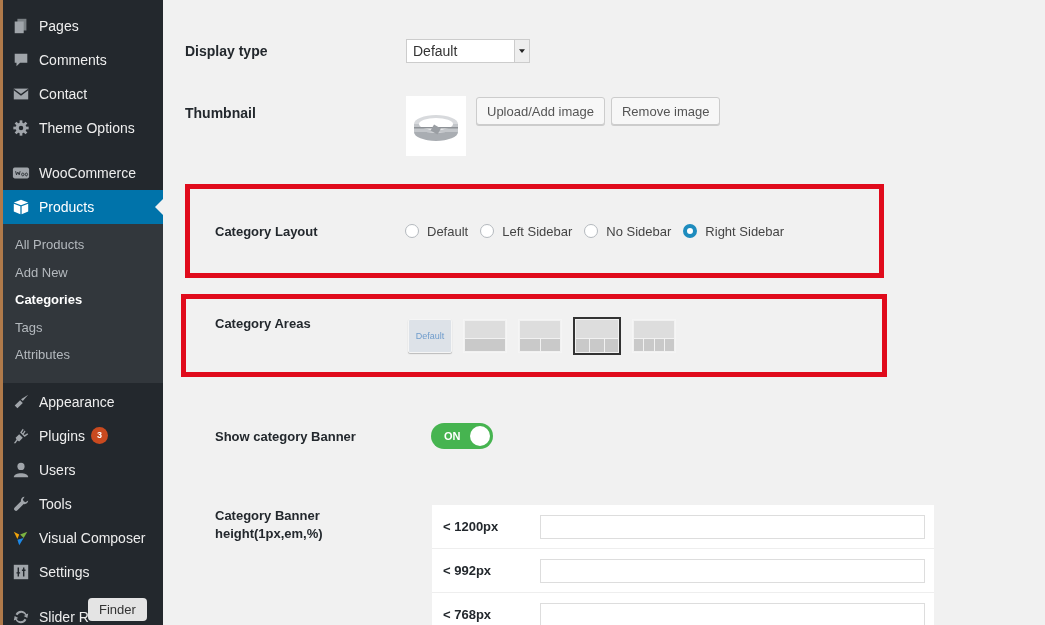 The height and width of the screenshot is (625, 1045). I want to click on menu-label: Pages, so click(59, 26).